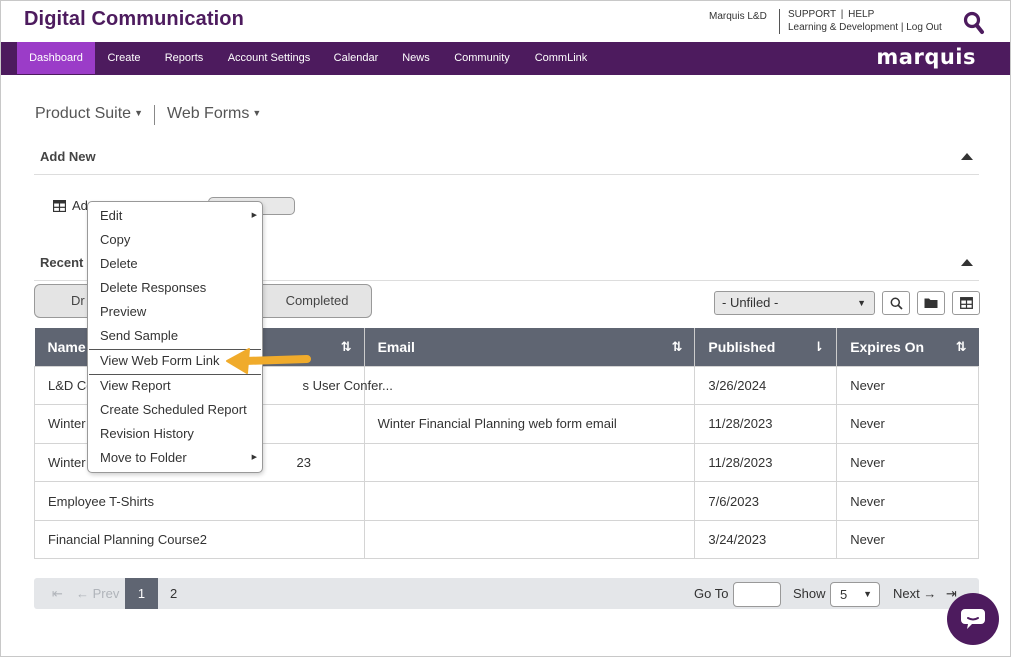 Image resolution: width=1011 pixels, height=657 pixels. Describe the element at coordinates (356, 58) in the screenshot. I see `nav-calendar: Calendar` at that location.